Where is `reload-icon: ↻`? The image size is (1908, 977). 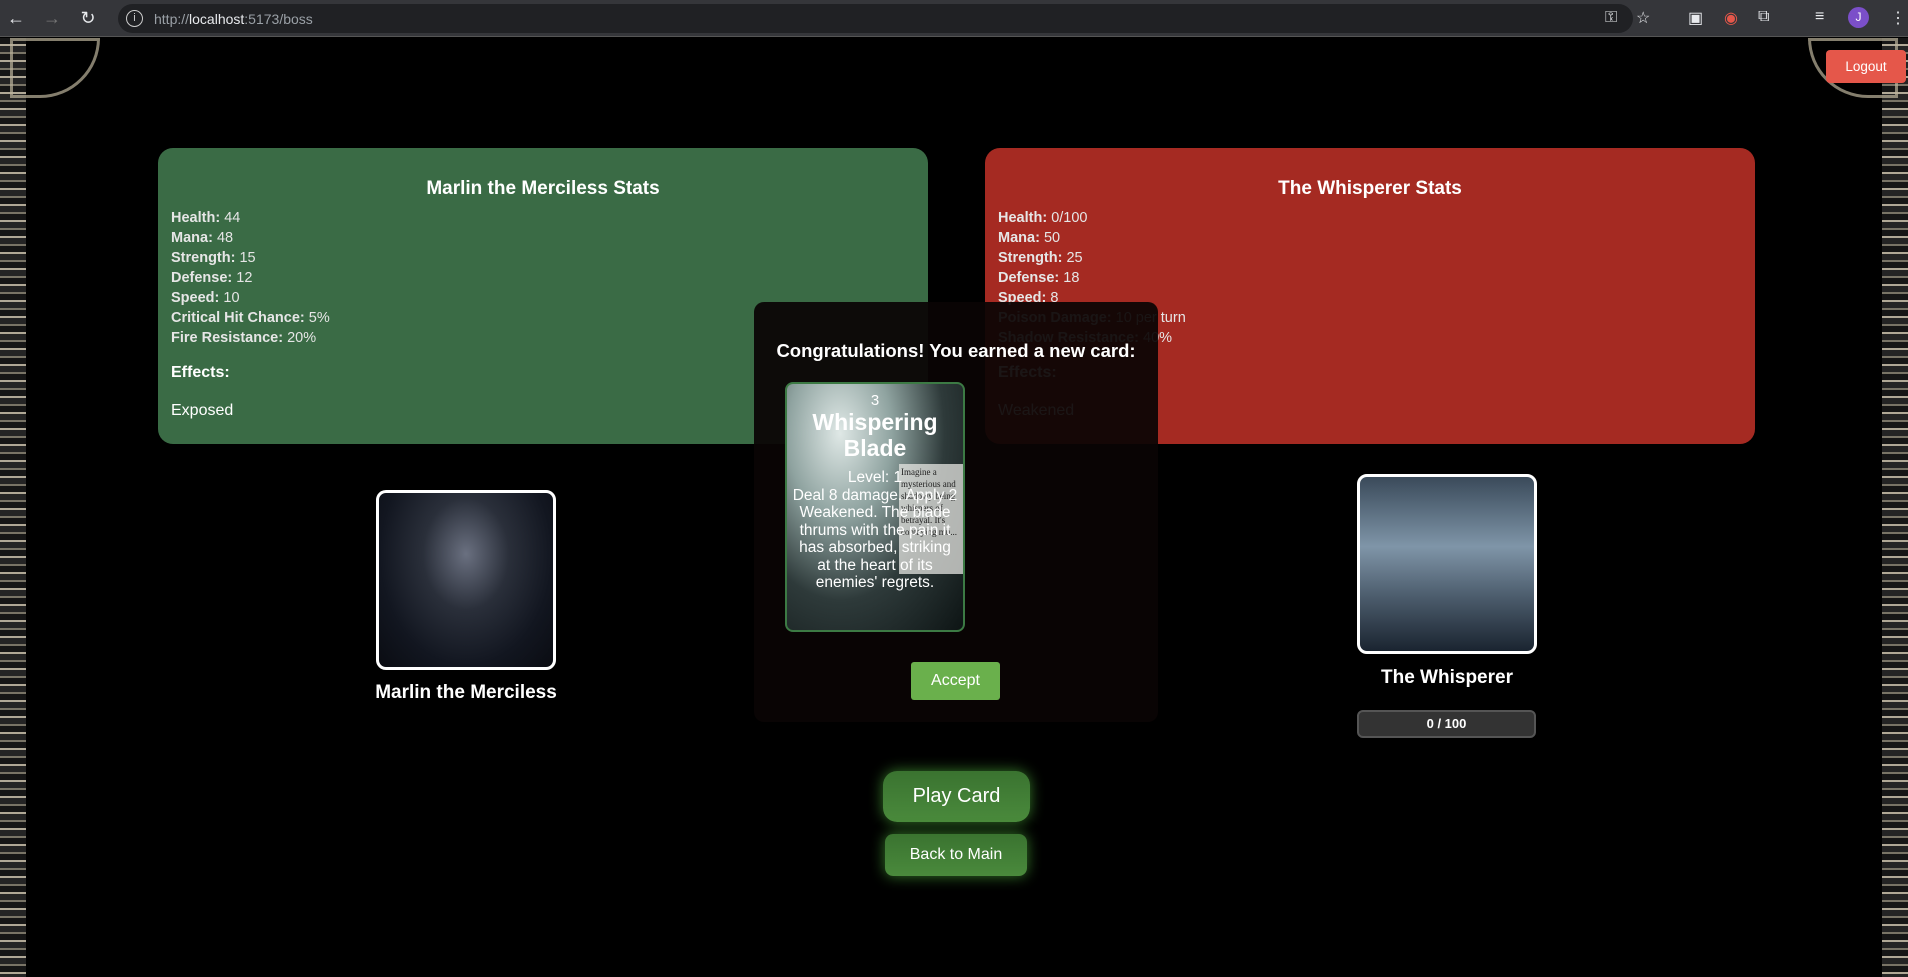
reload-icon: ↻ is located at coordinates (88, 18).